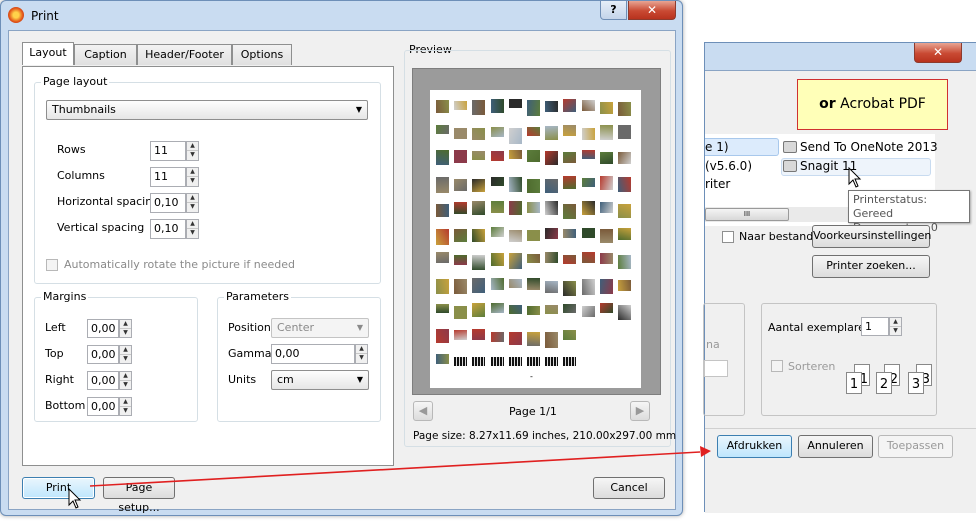  Describe the element at coordinates (400, 466) in the screenshot. I see `annotation-arrow` at that location.